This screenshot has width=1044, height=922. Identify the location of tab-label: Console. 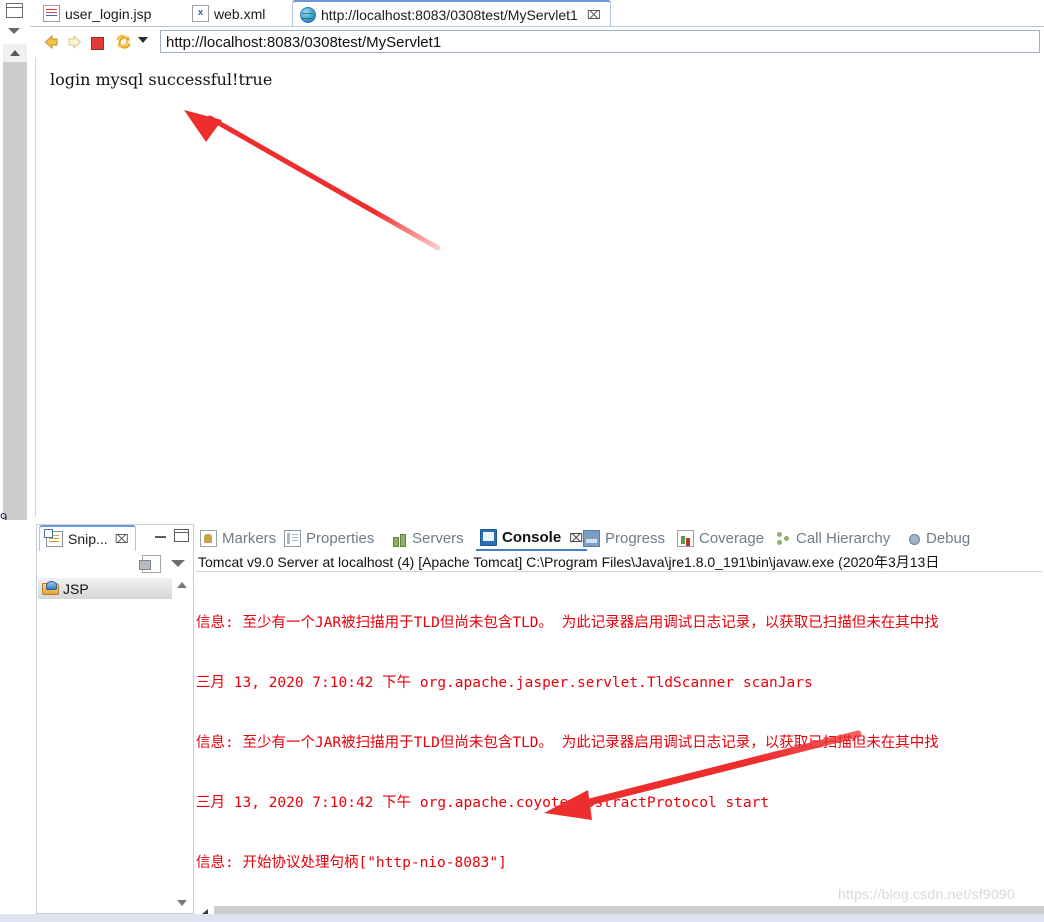
(532, 537).